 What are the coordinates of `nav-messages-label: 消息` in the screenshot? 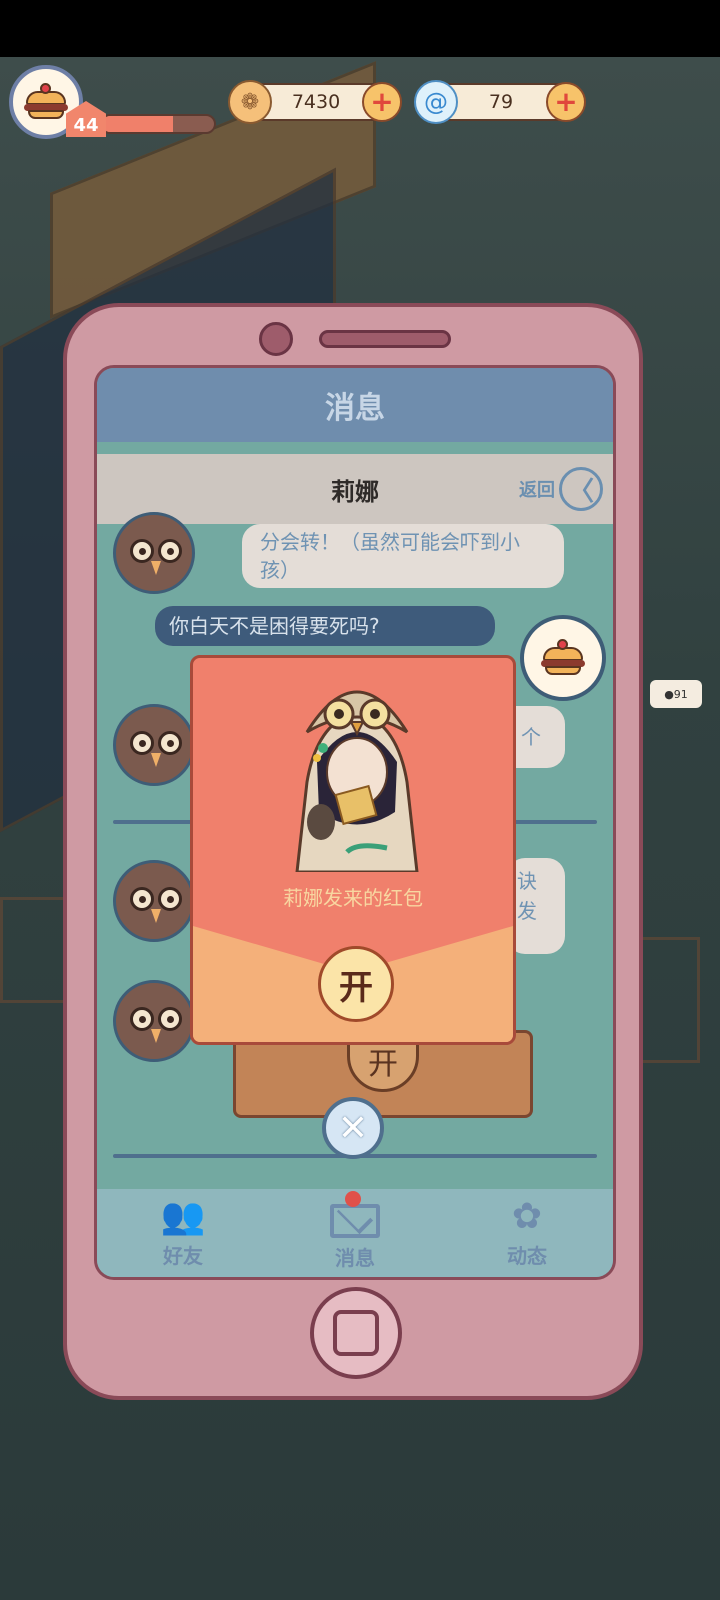 It's located at (355, 1257).